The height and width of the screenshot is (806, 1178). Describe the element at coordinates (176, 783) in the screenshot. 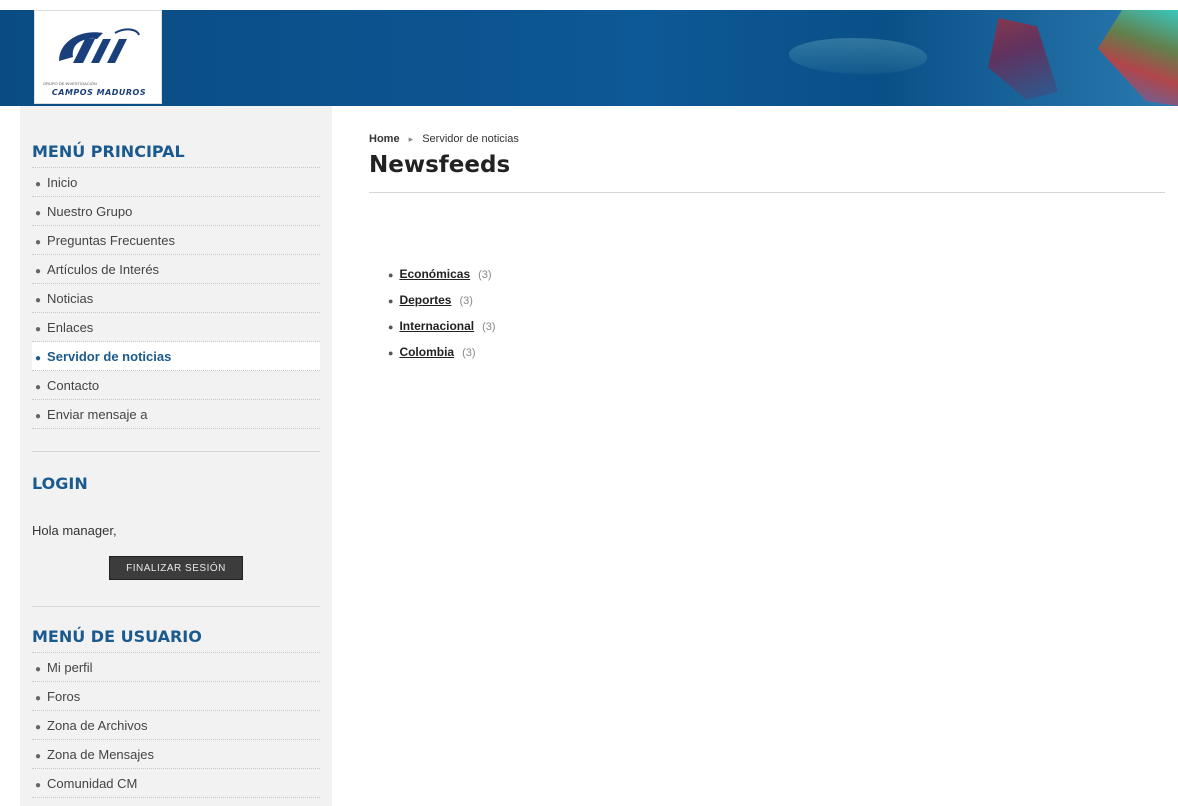

I see `menu-item-comunidad-cm: ● Comunidad CM` at that location.